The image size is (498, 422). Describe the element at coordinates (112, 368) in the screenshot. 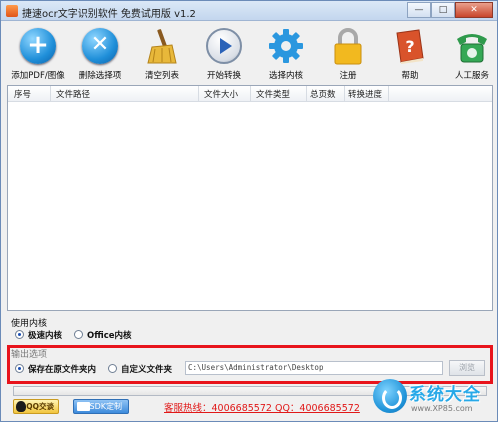

I see `custom-folder-radio` at that location.